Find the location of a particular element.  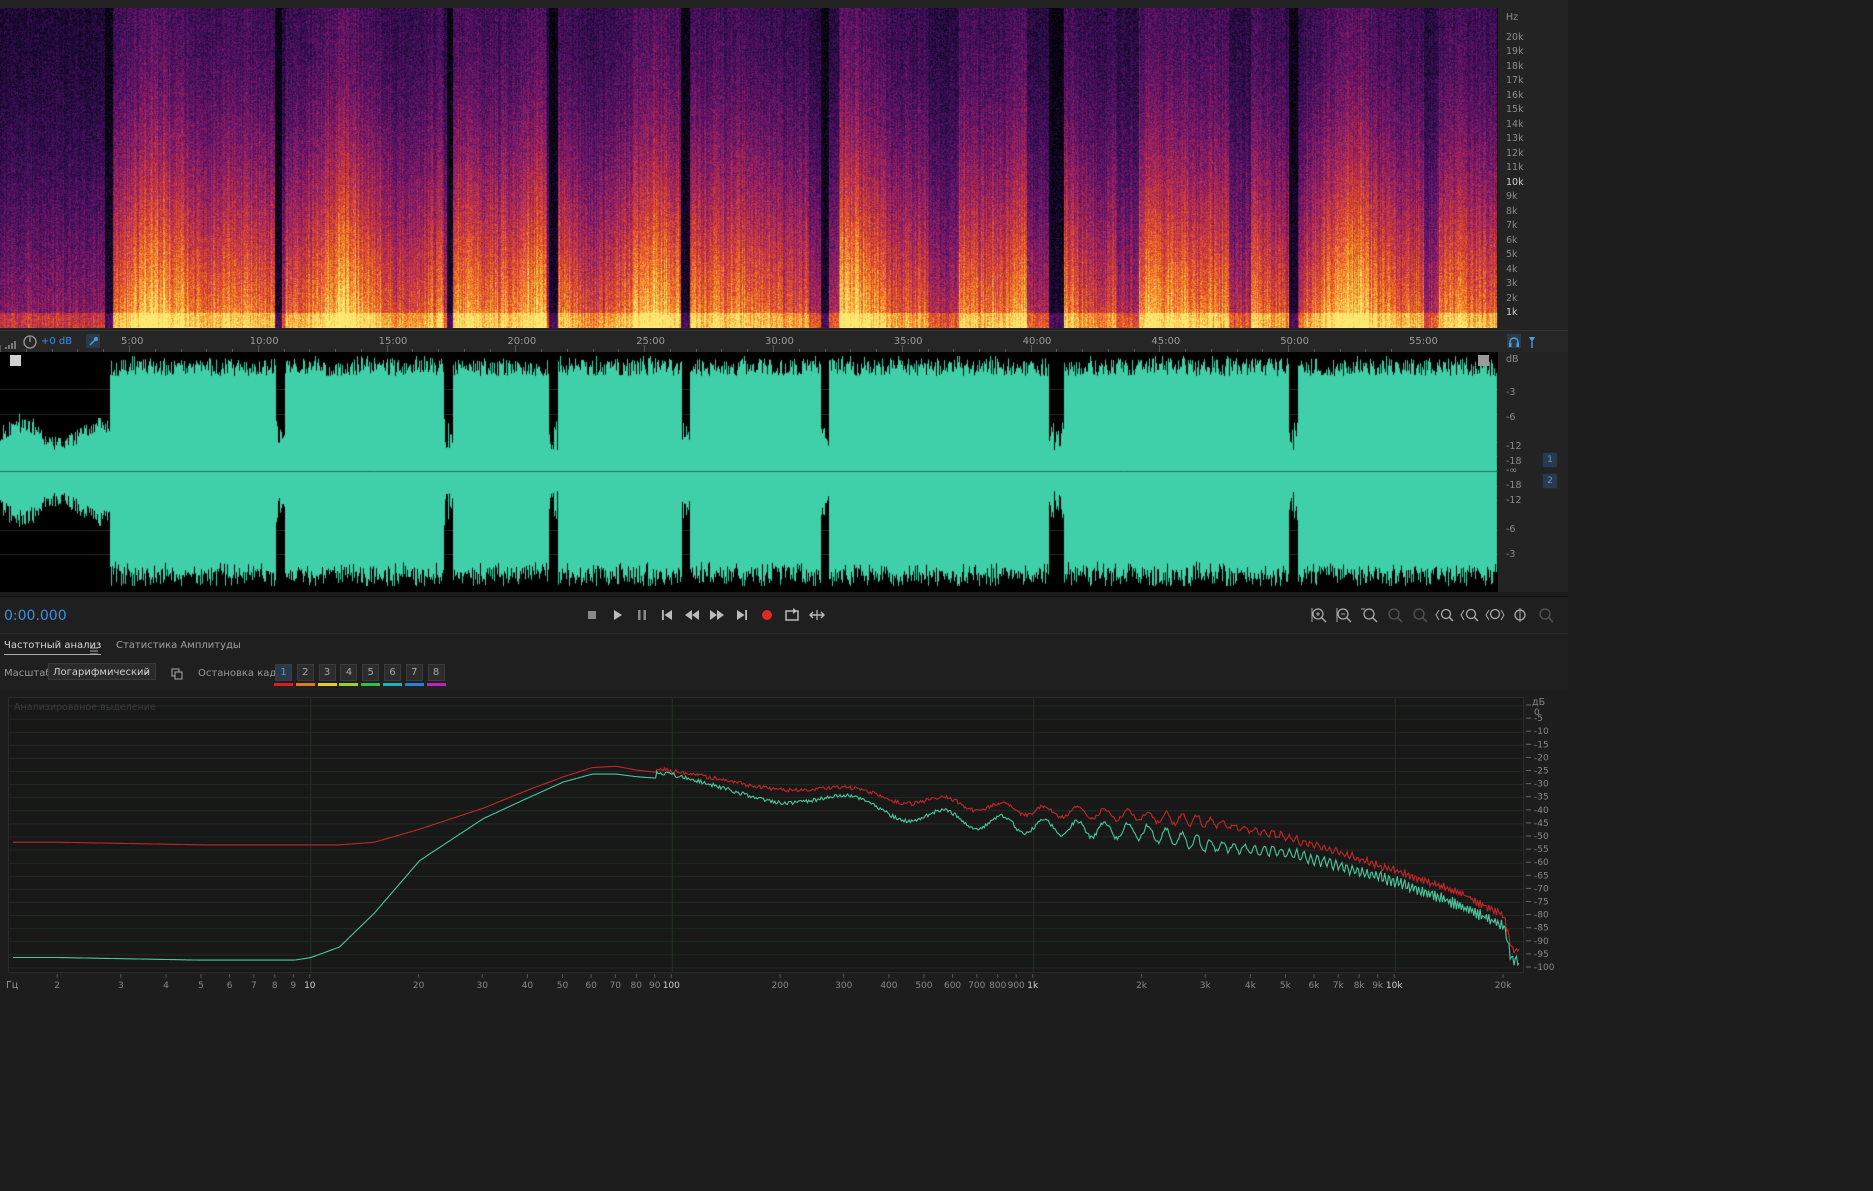

frame-hold-button-7: 7 is located at coordinates (414, 672).